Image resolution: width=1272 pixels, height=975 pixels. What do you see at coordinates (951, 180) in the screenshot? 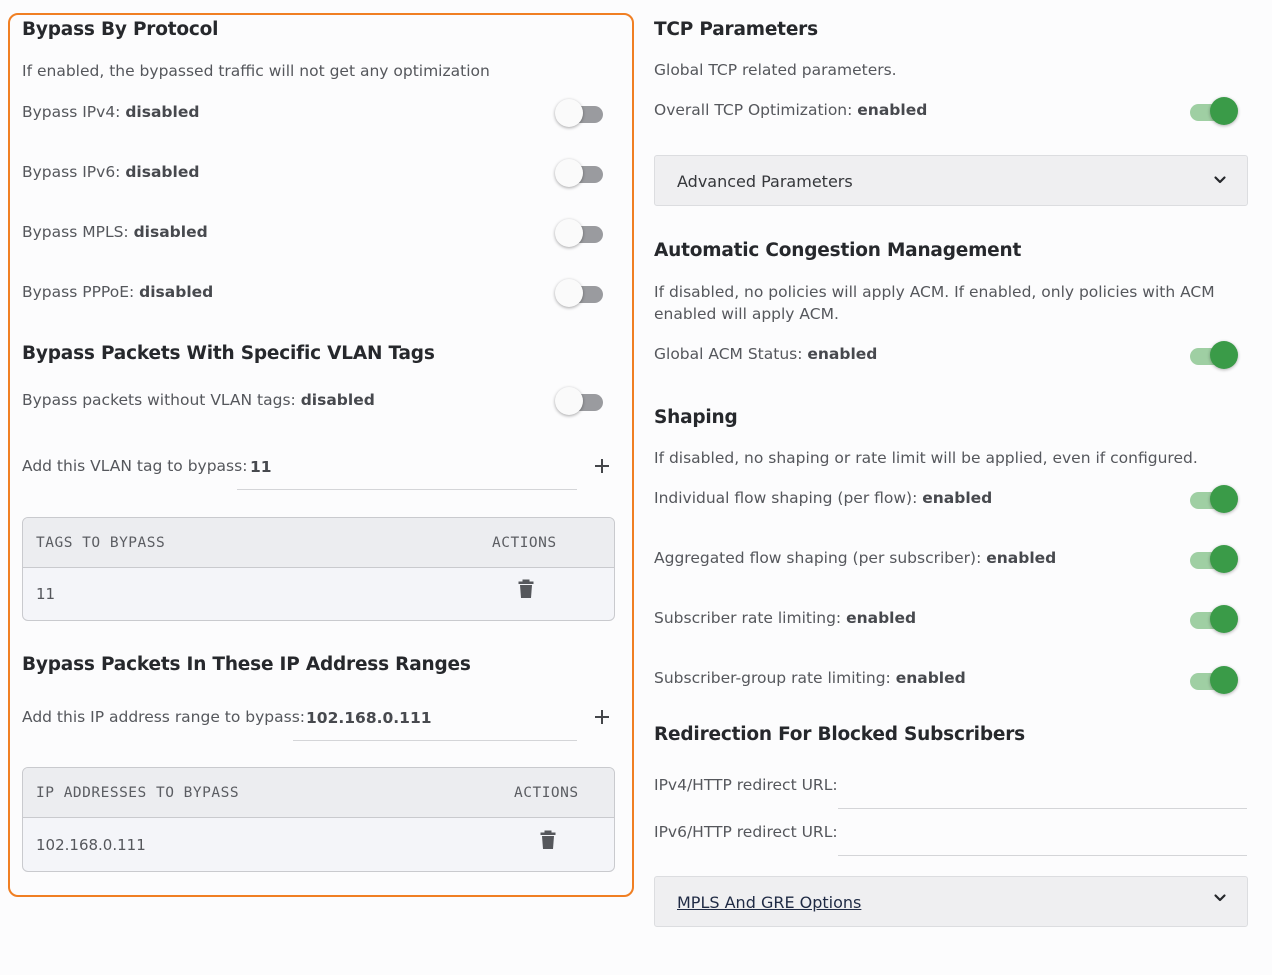
I see `advanced-parameters-accordion: Advanced Parameters` at bounding box center [951, 180].